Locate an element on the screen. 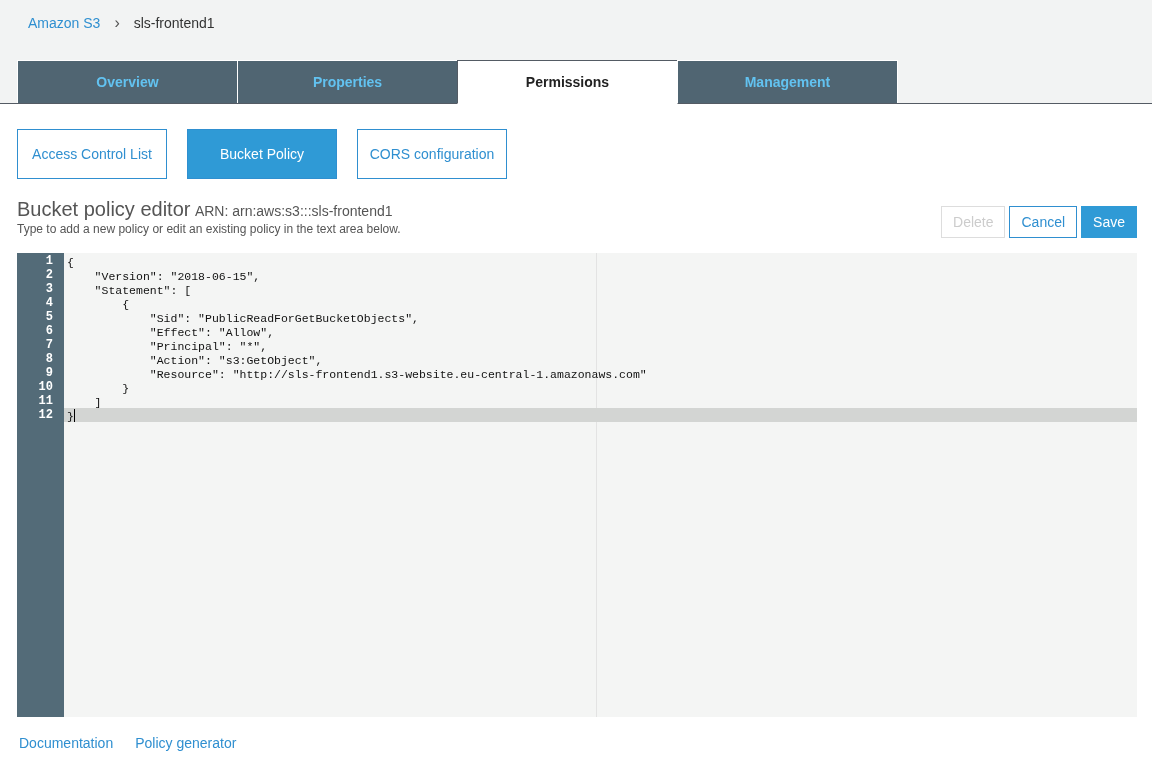  sub-tab: CORS configuration is located at coordinates (432, 154).